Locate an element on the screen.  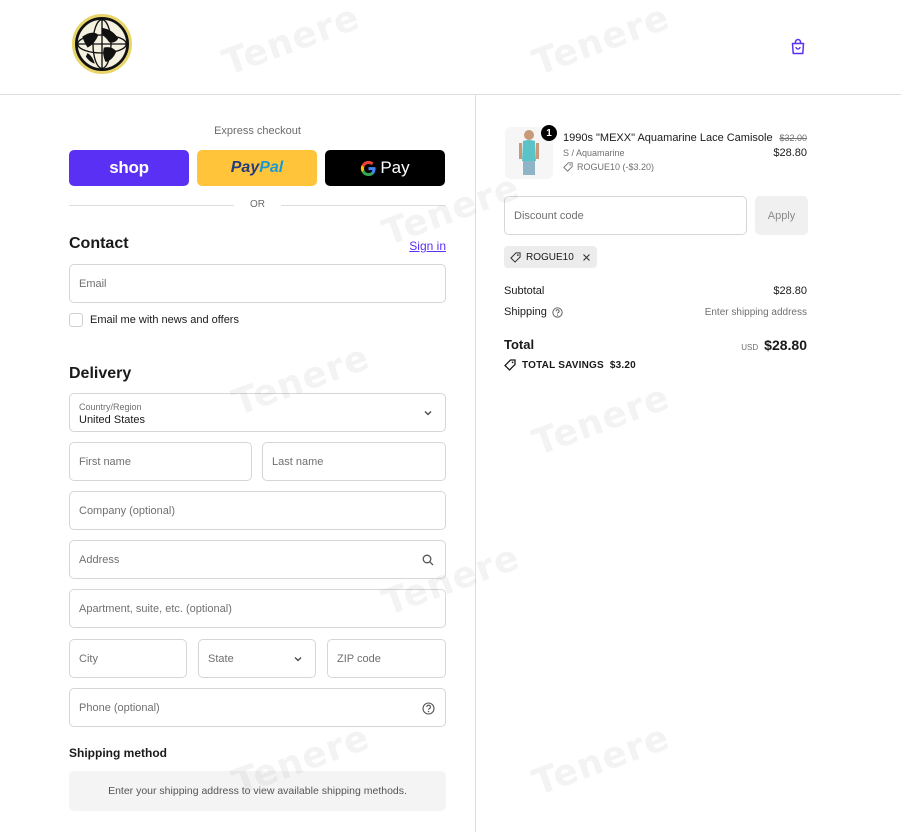
apartment-input: Apartment, suite, etc. (optional) is located at coordinates (257, 608).